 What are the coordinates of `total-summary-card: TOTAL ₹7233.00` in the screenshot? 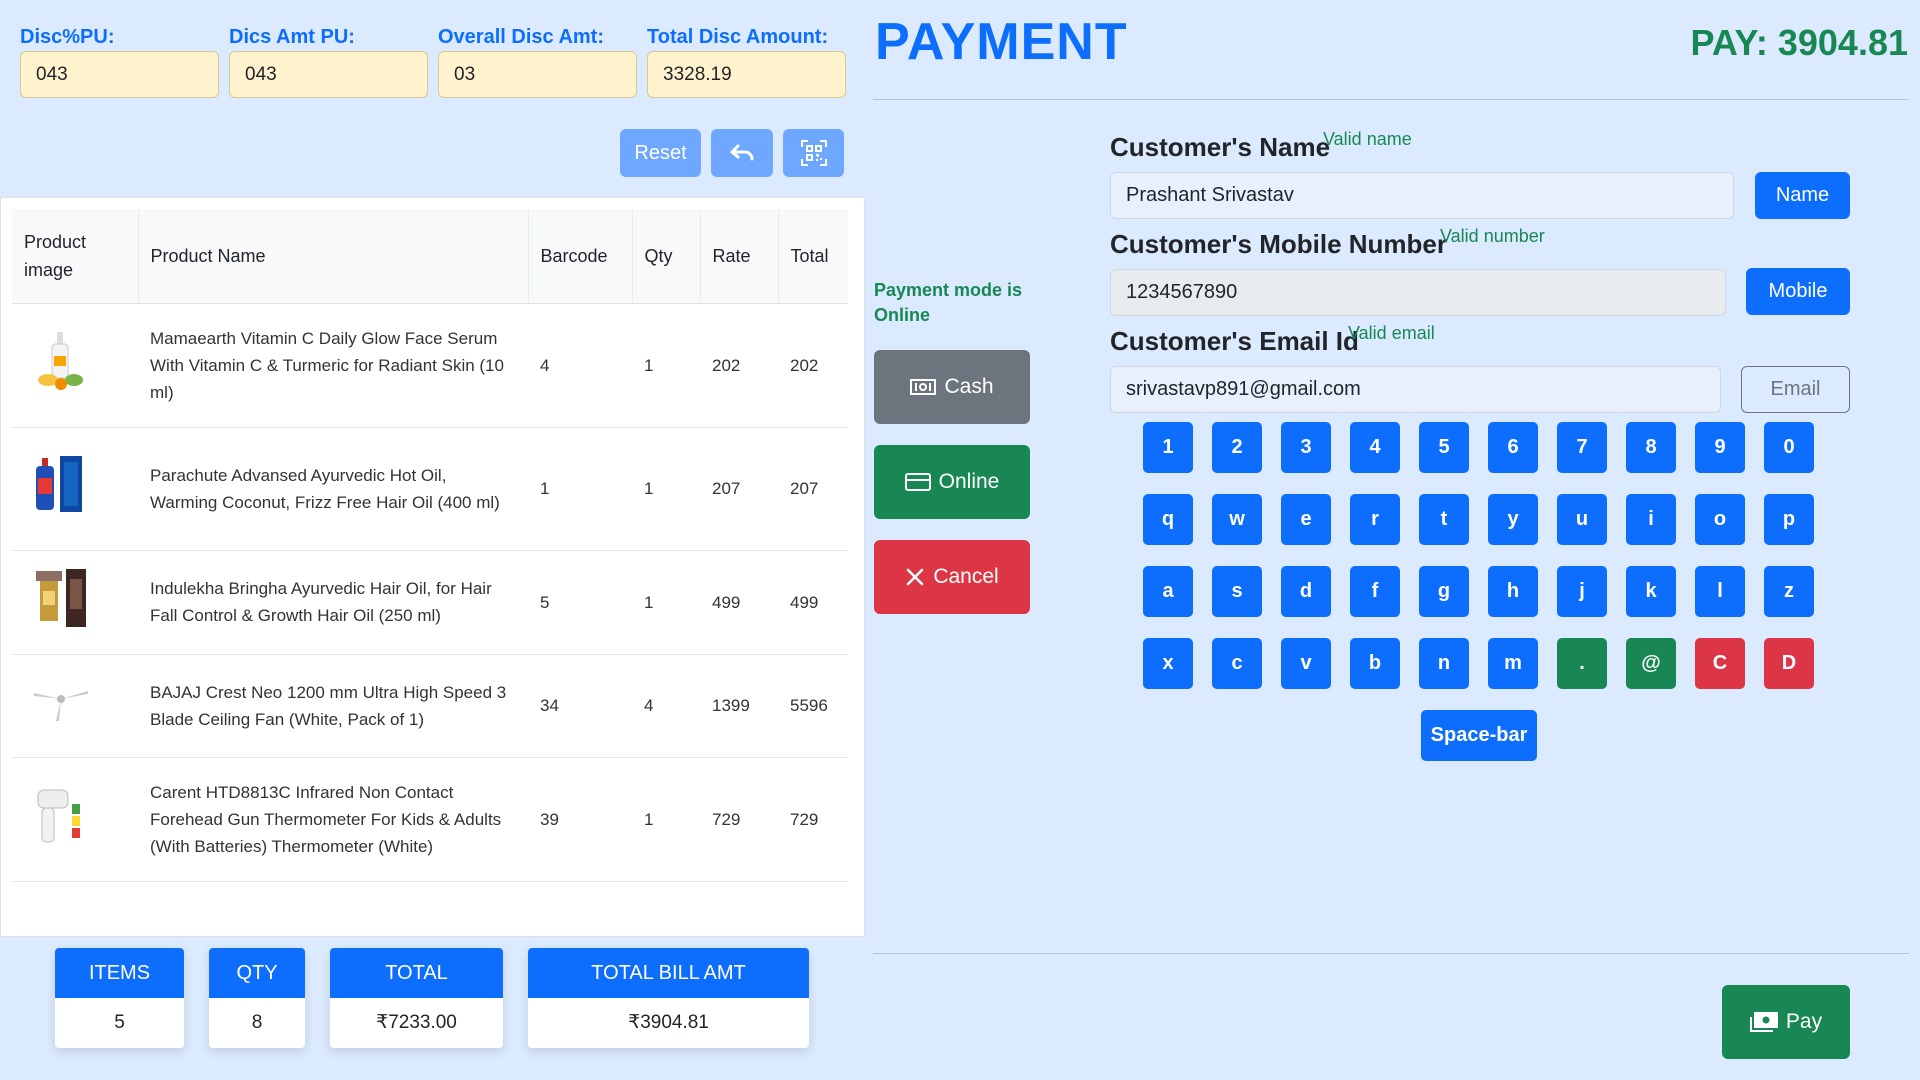 It's located at (416, 998).